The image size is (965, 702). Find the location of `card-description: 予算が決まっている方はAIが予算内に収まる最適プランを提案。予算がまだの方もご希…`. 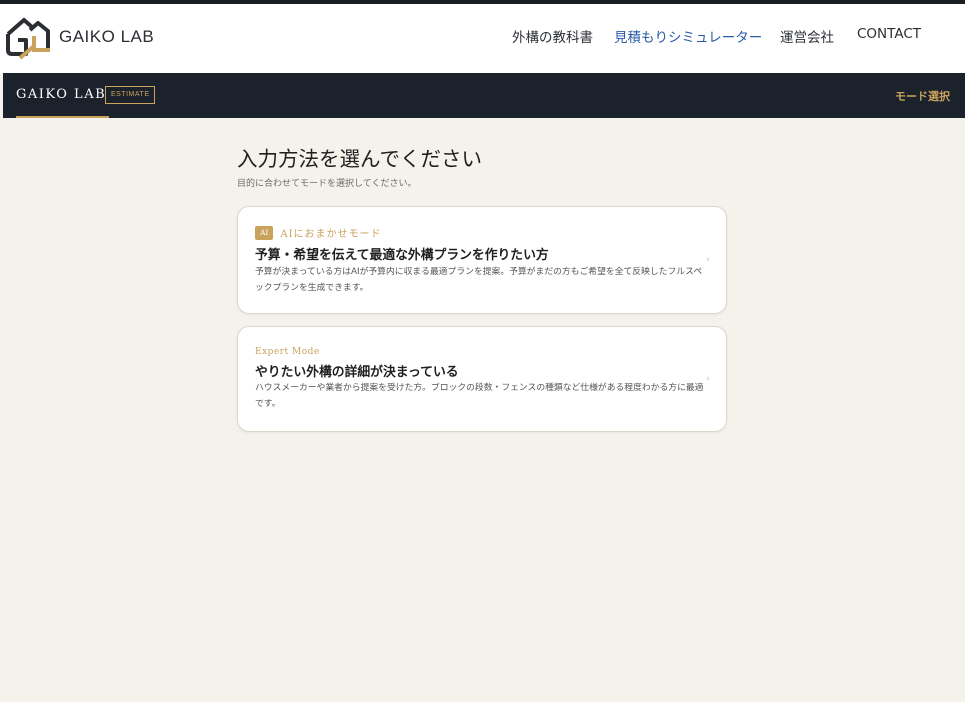

card-description: 予算が決まっている方はAIが予算内に収まる最適プランを提案。予算がまだの方もご希… is located at coordinates (479, 280).